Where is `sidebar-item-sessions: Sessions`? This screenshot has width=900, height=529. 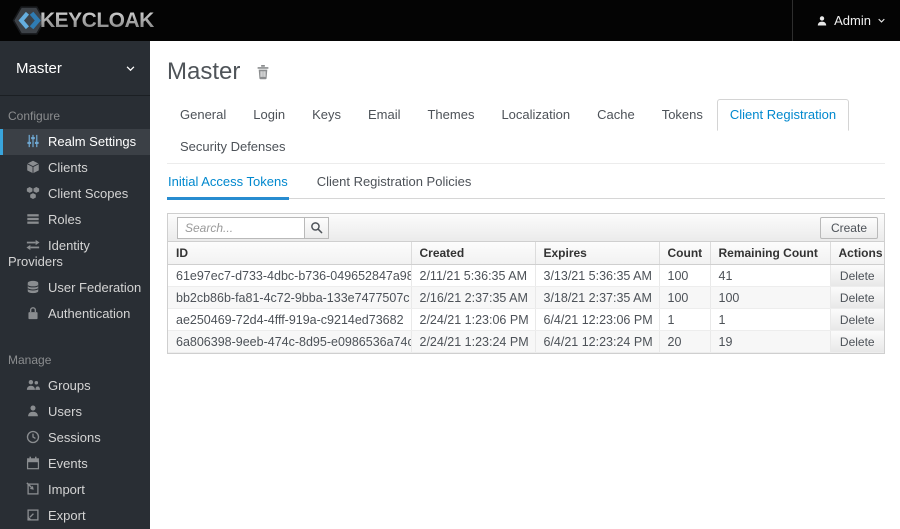
sidebar-item-sessions: Sessions is located at coordinates (75, 438).